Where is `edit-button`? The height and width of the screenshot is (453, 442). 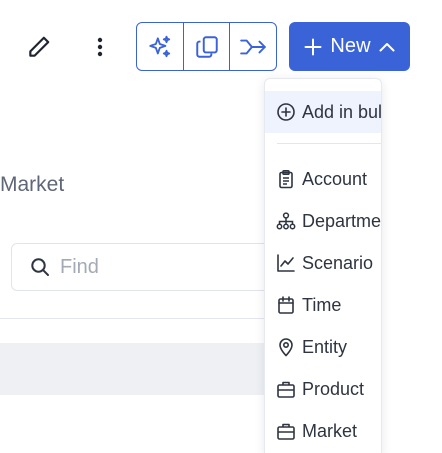
edit-button is located at coordinates (39, 47).